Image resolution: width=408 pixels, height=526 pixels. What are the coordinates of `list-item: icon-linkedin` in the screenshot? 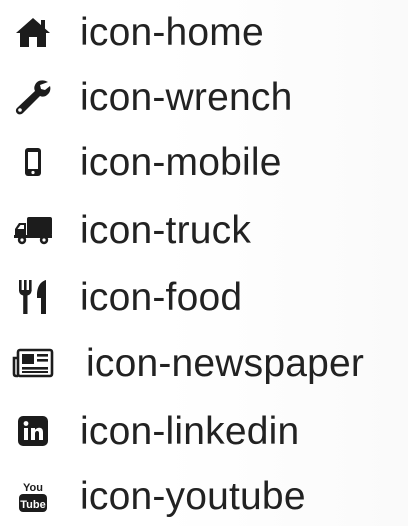 It's located at (204, 431).